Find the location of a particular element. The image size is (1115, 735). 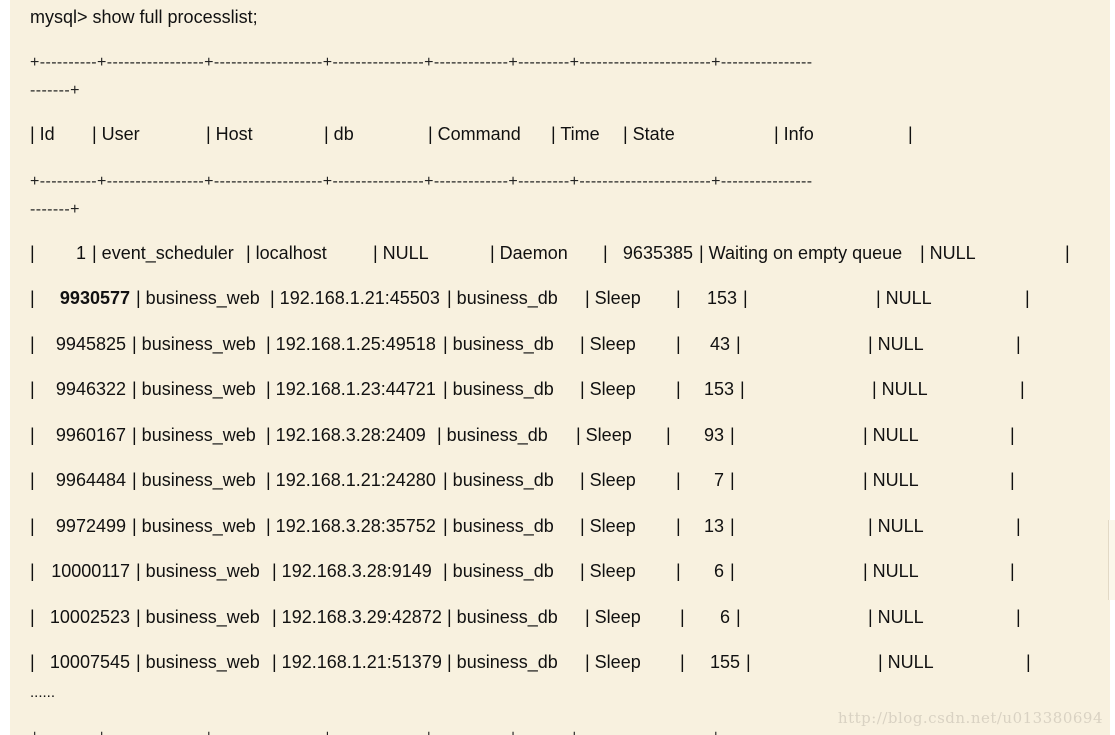

cell-host: | 192.168.3.28:2409 is located at coordinates (346, 435).